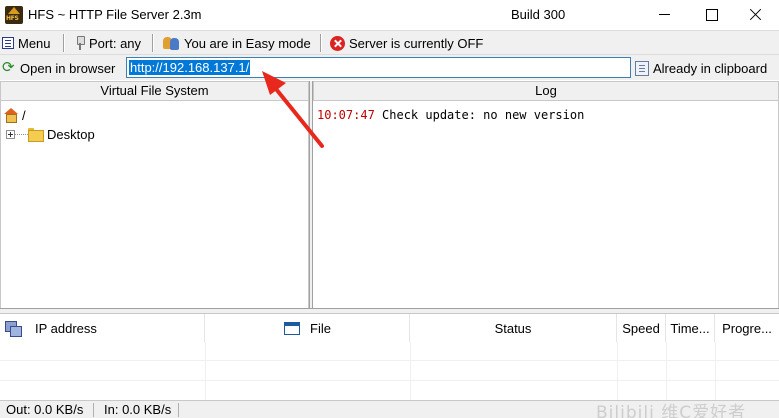  Describe the element at coordinates (337, 43) in the screenshot. I see `stop-icon` at that location.